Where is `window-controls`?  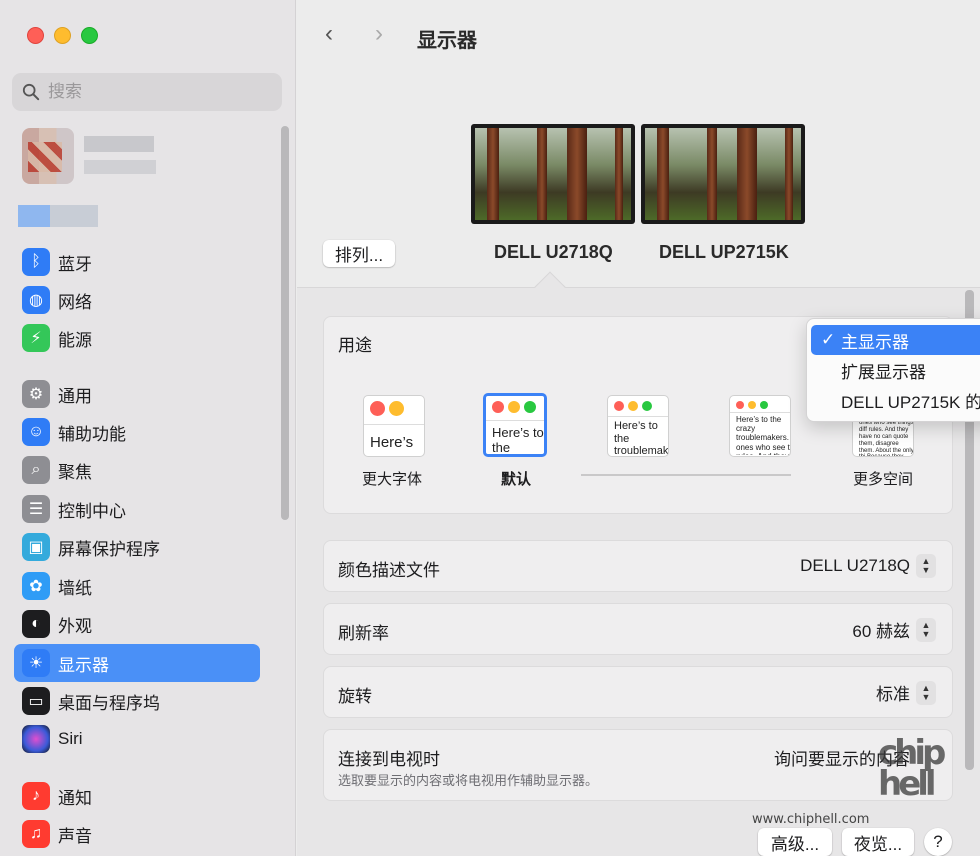
window-controls is located at coordinates (62, 35).